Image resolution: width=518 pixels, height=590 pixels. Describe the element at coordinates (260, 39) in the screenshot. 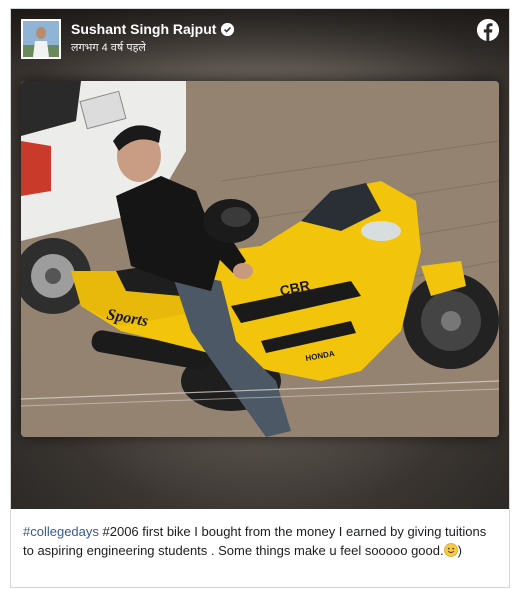

I see `post-header: Sushant Singh Rajput लगभग 4 वर्ष पहले` at that location.